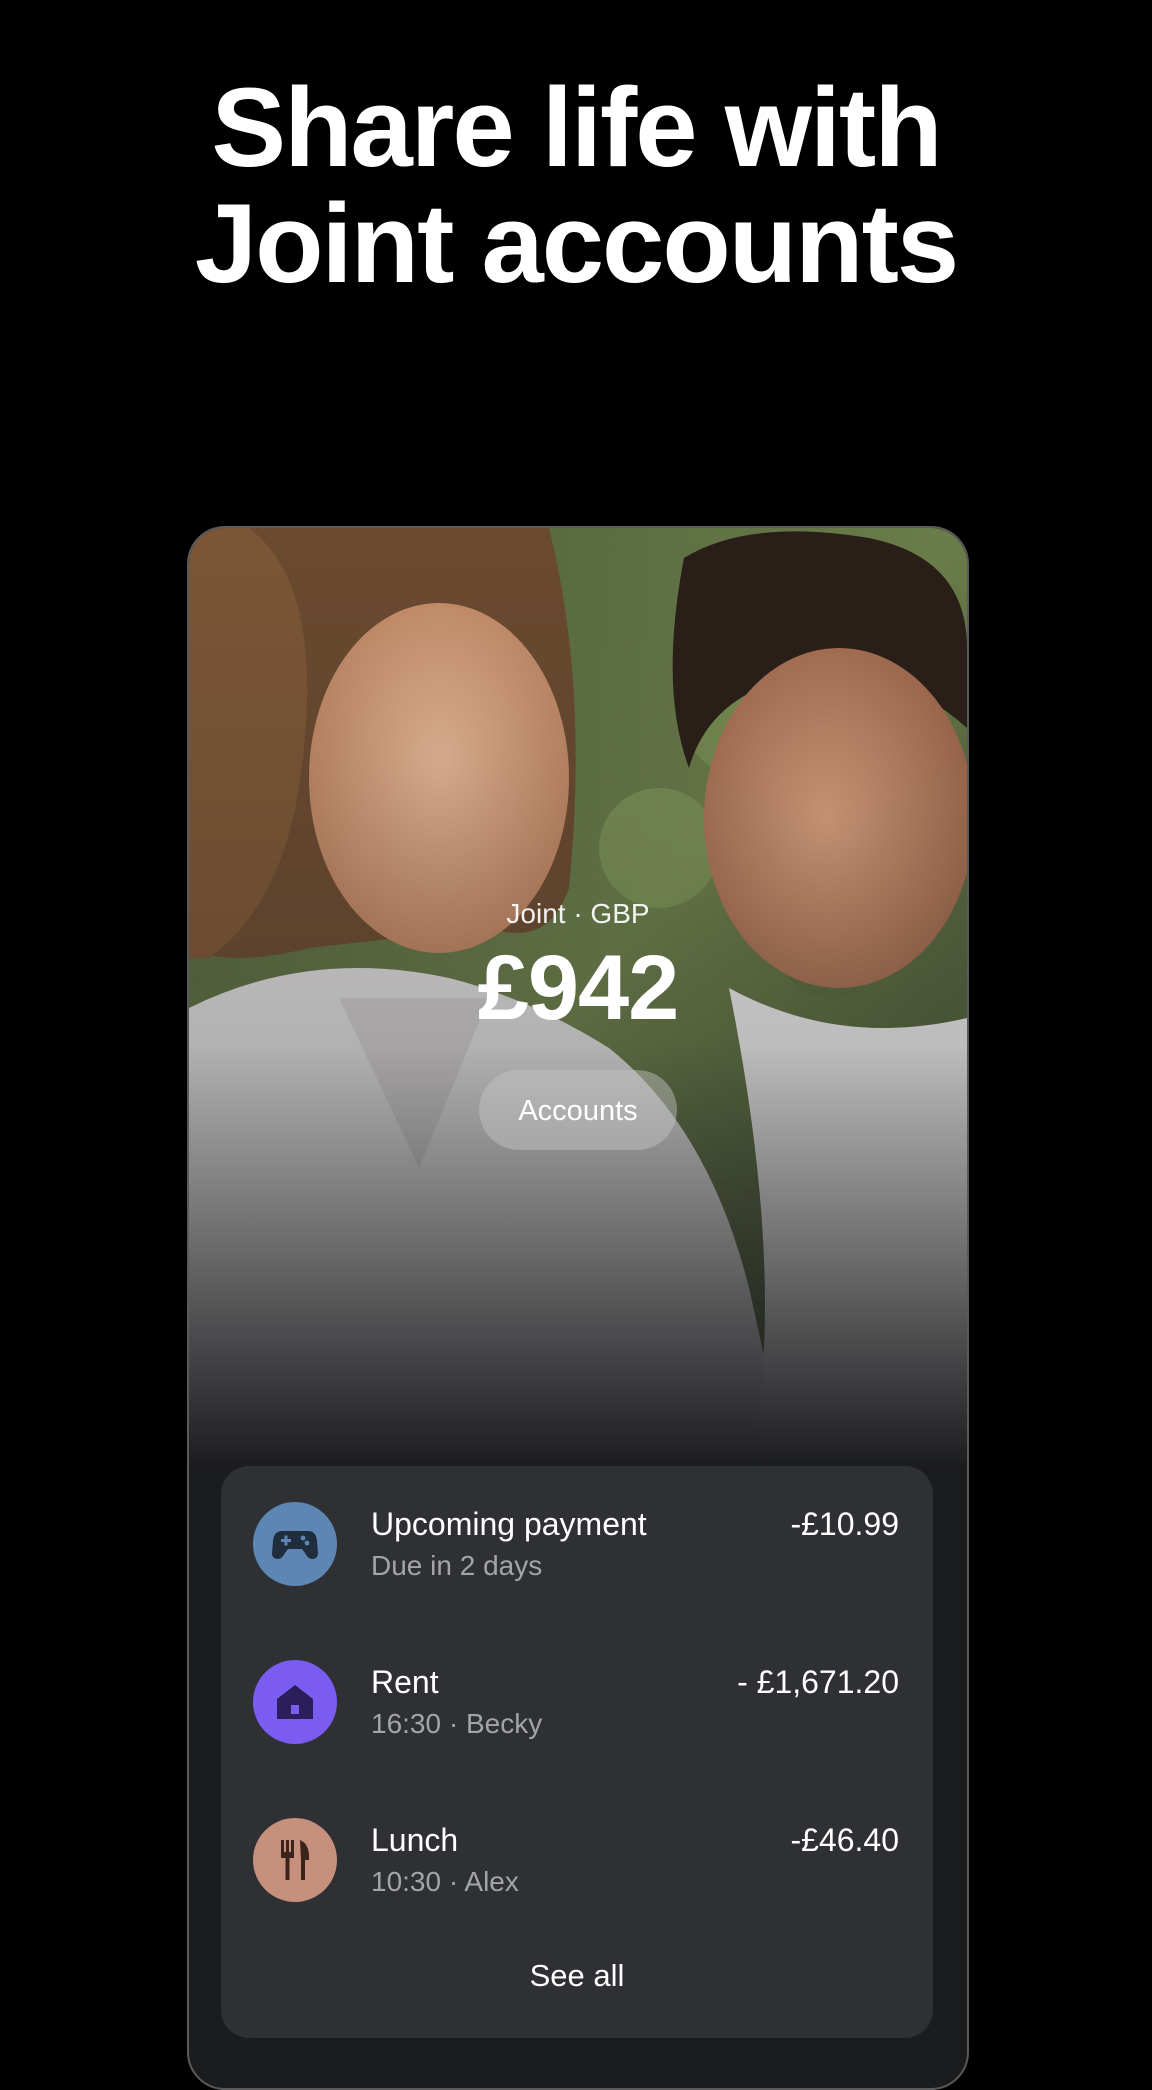  I want to click on transaction-title: Rent, so click(405, 1682).